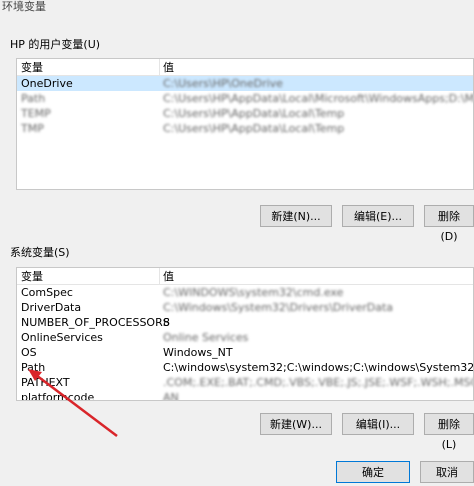 The height and width of the screenshot is (486, 474). I want to click on table-row: OS Windows_NT, so click(245, 352).